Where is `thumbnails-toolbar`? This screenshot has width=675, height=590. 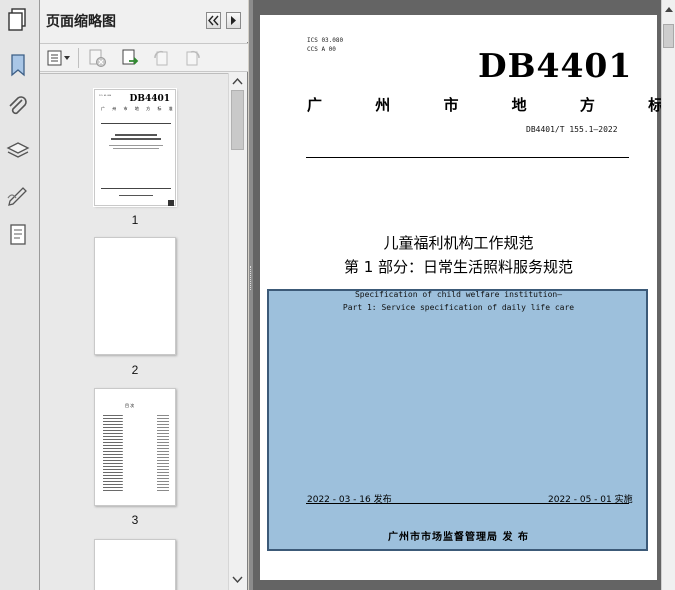
thumbnails-toolbar is located at coordinates (144, 57).